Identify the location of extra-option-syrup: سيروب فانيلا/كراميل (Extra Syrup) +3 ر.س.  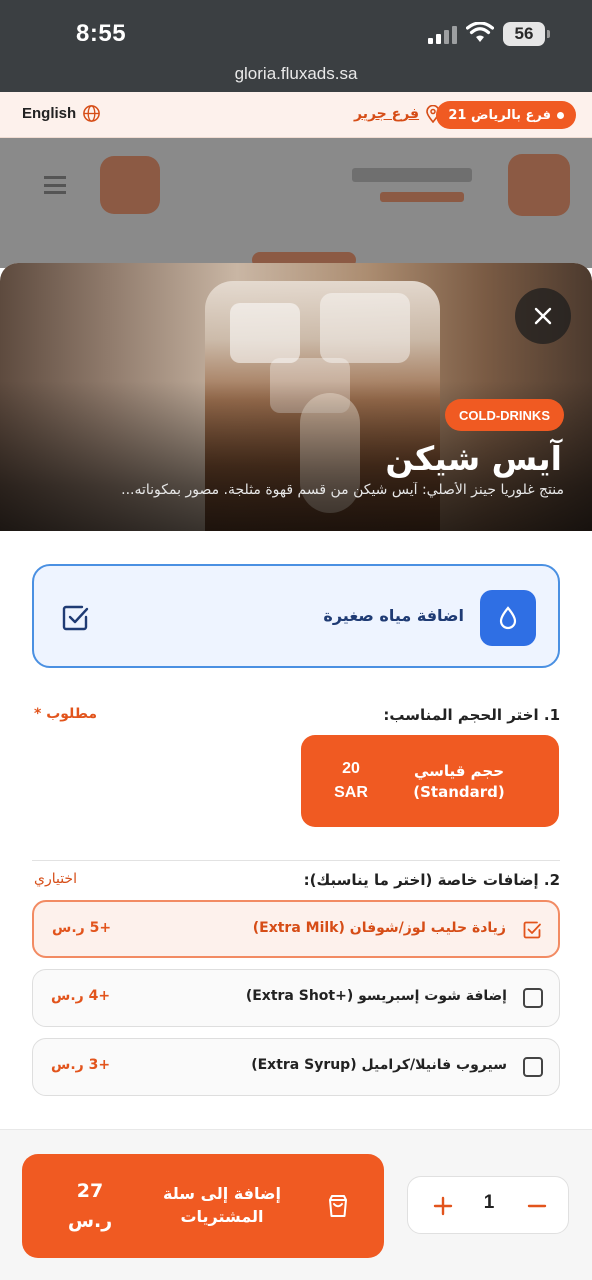
(296, 1067).